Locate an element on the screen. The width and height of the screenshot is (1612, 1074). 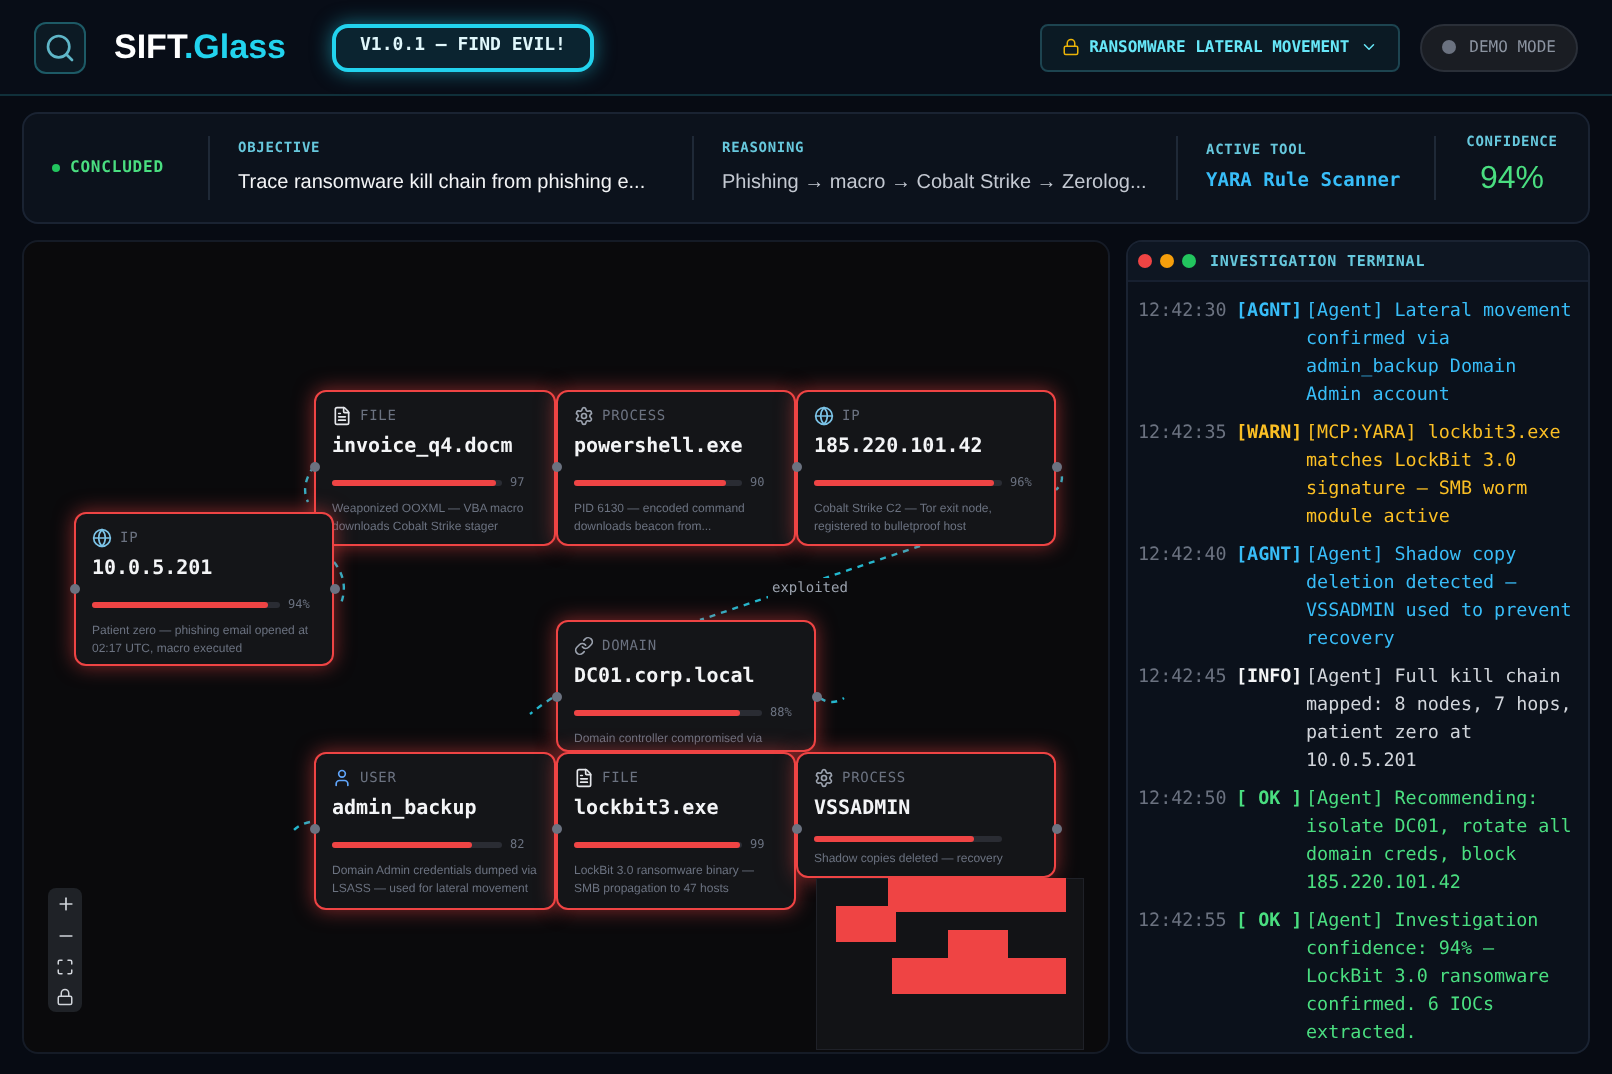
log-message: [Agent] Recommending: isolate DC01, rotate all domain creds, block 185.220.101.42 is located at coordinates (1440, 842).